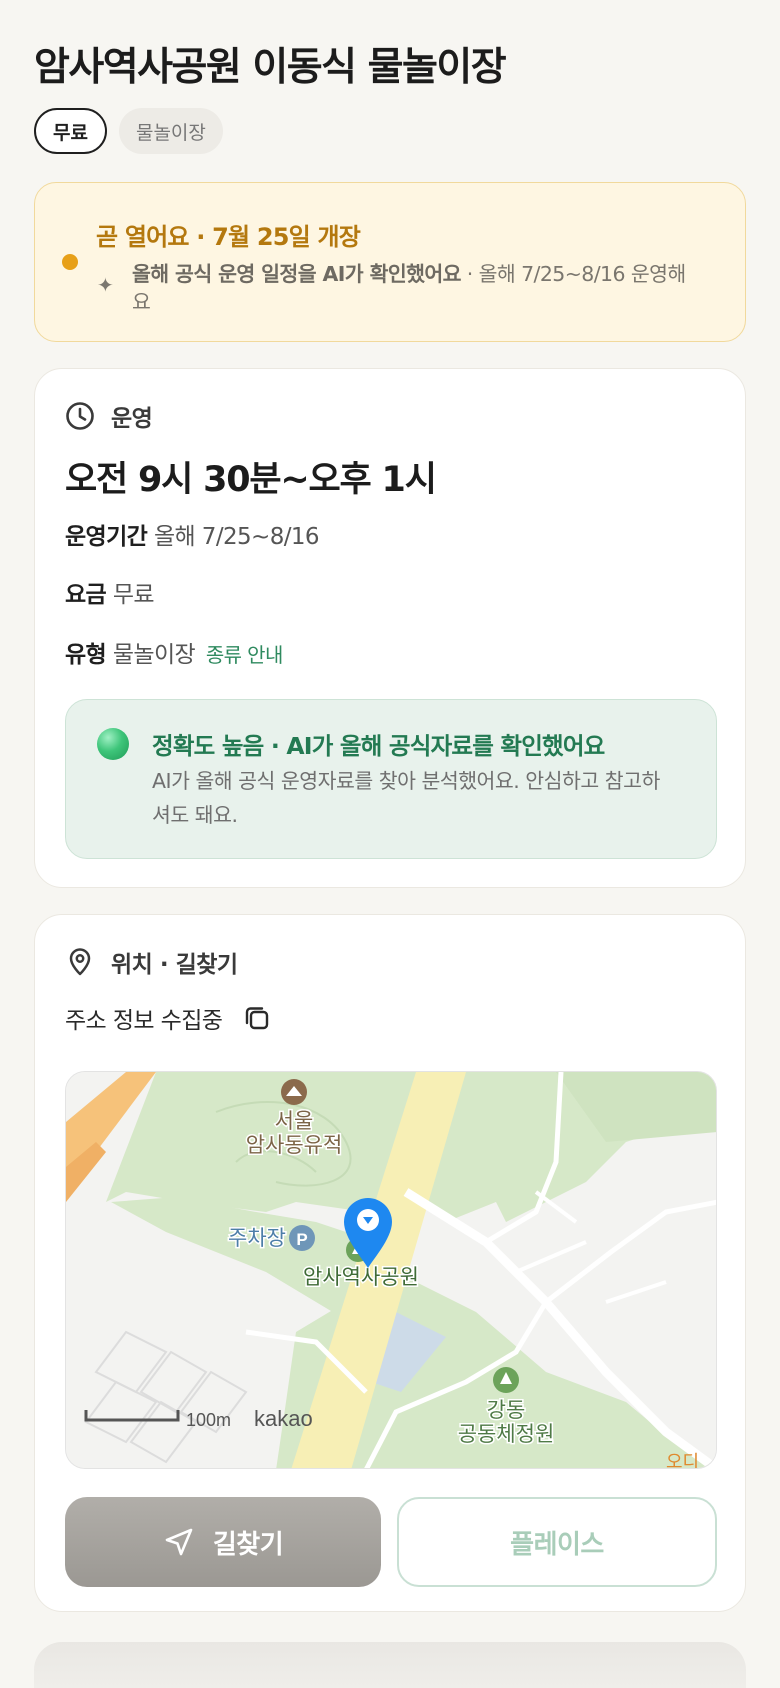 This screenshot has height=1688, width=780. Describe the element at coordinates (179, 1542) in the screenshot. I see `navigation-arrow-icon` at that location.